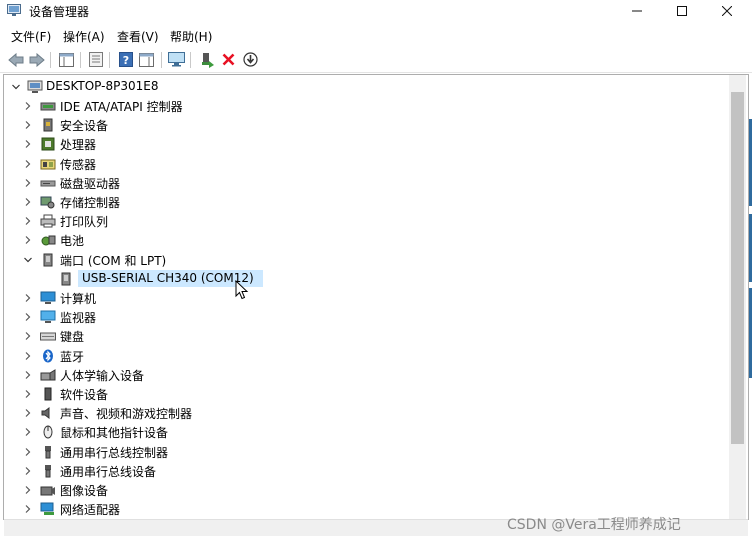  I want to click on tree-category-row: IDE ATA/ATAPI 控制器, so click(364, 105).